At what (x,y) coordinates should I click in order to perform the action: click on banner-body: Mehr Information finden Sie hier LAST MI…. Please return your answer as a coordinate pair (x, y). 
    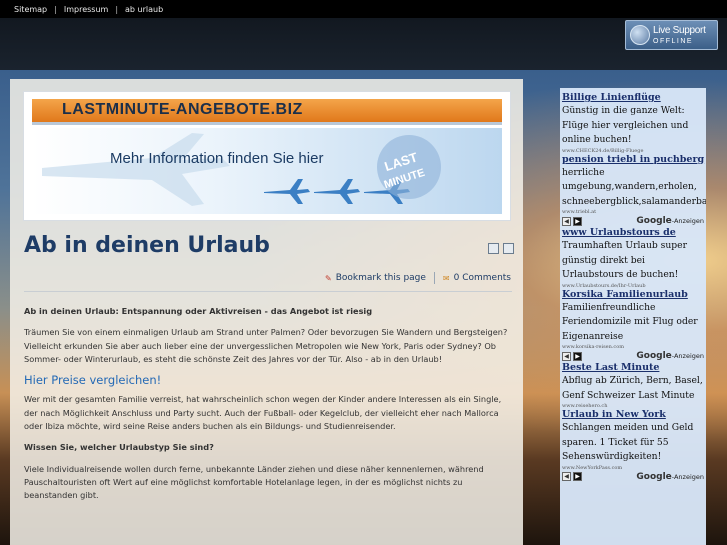
    Looking at the image, I should click on (267, 171).